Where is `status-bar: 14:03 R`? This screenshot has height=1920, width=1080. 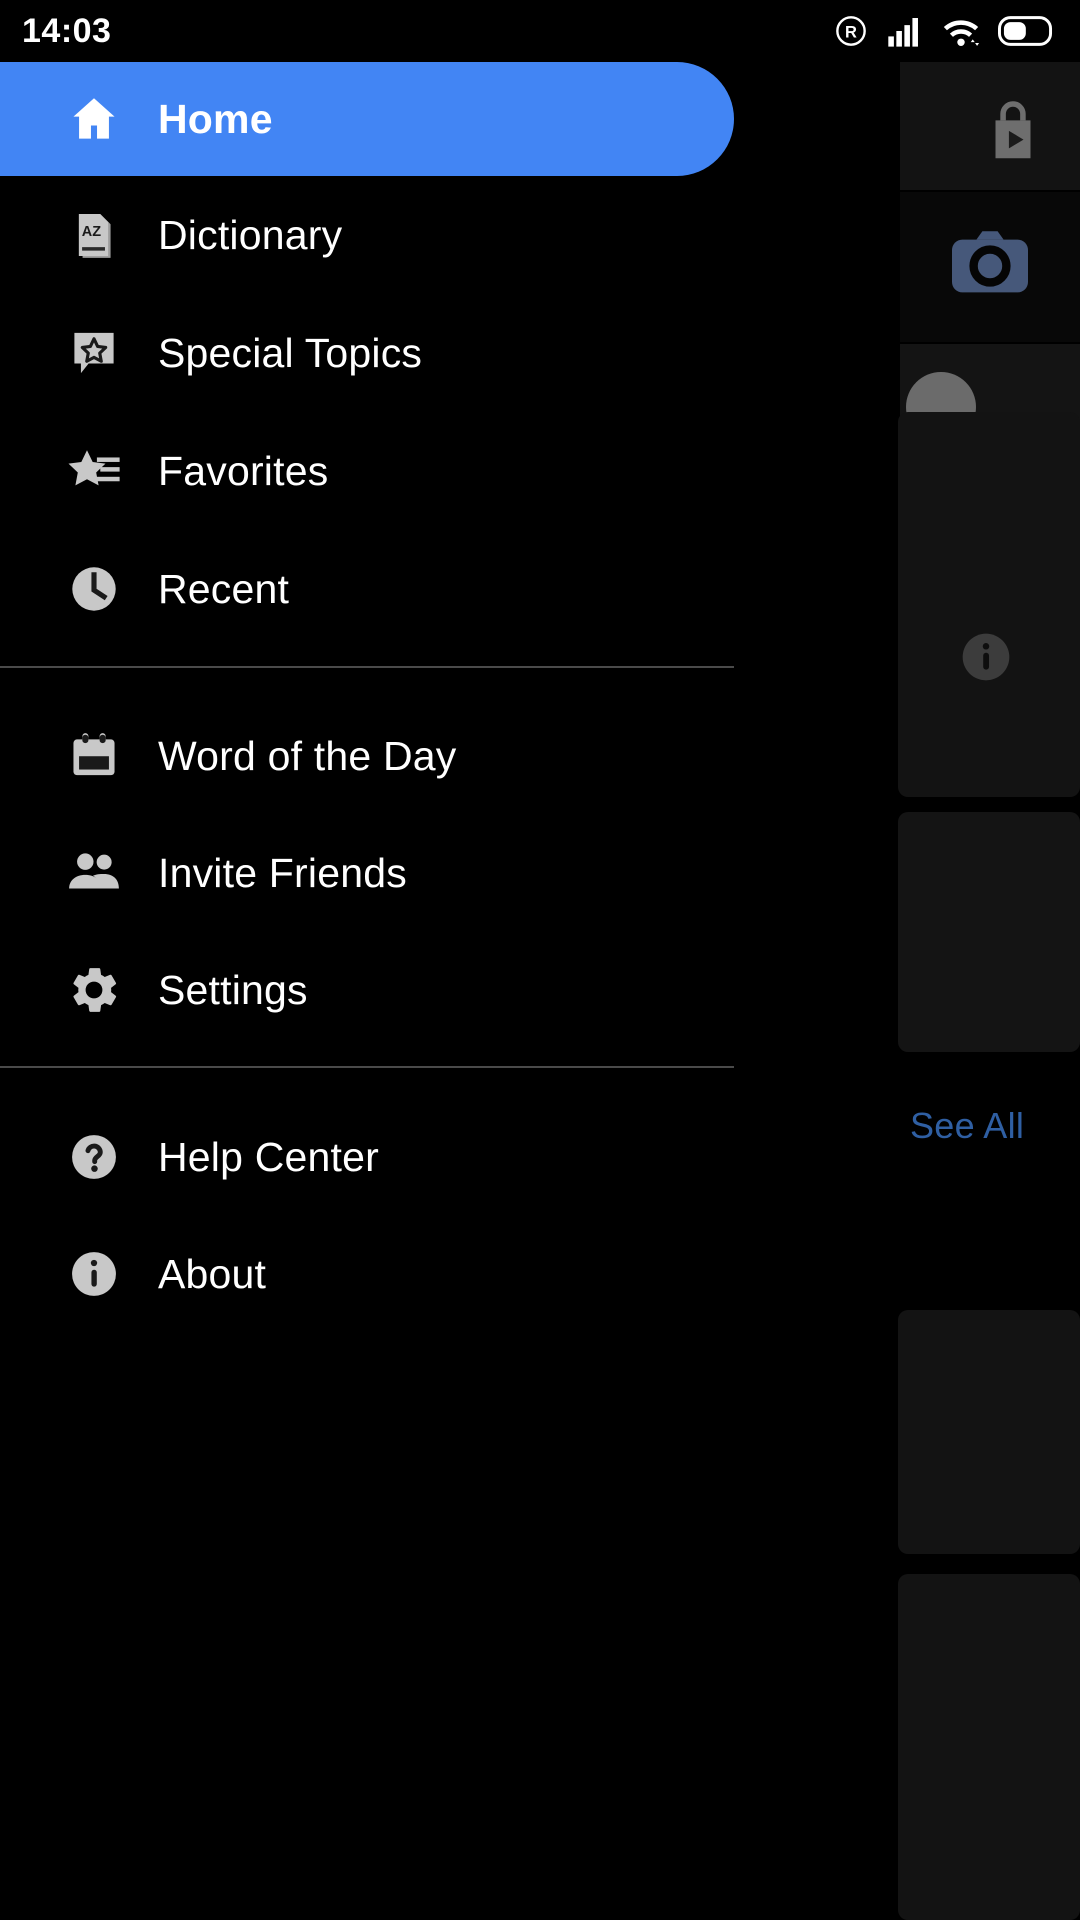 status-bar: 14:03 R is located at coordinates (540, 31).